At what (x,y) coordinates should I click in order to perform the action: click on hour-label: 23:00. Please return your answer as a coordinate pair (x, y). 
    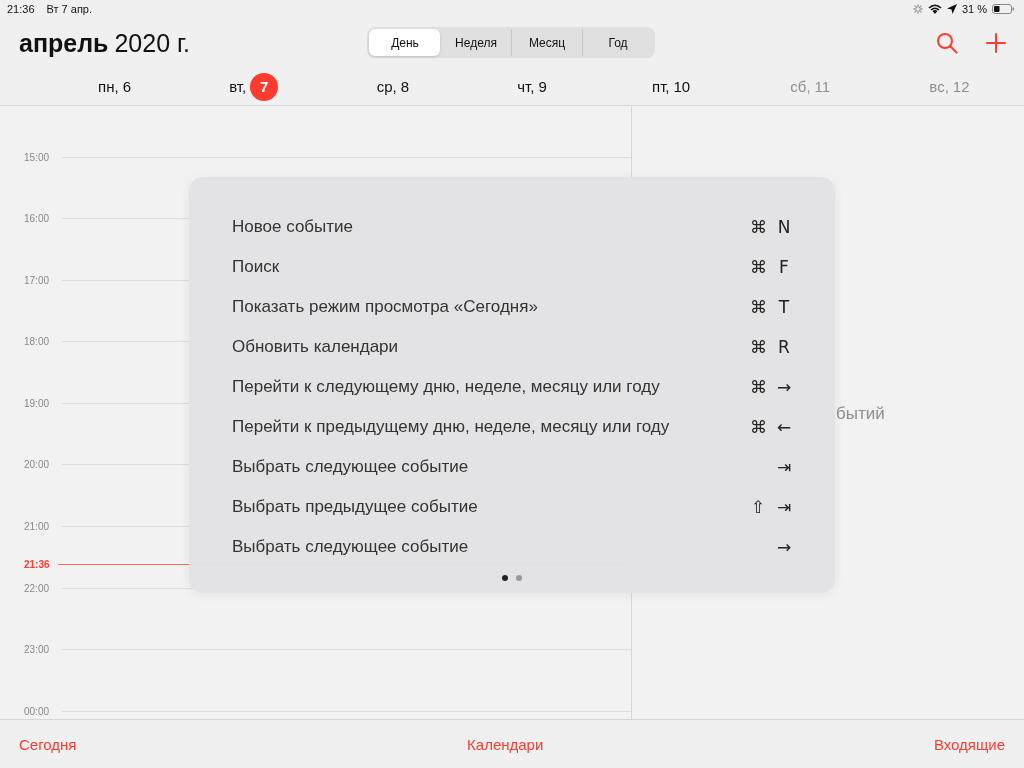
    Looking at the image, I should click on (37, 650).